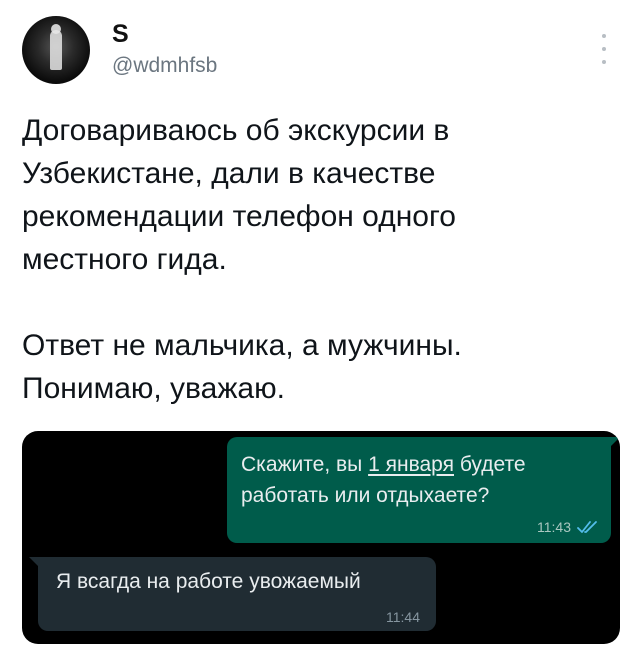 The height and width of the screenshot is (659, 640). I want to click on author-avatar, so click(56, 50).